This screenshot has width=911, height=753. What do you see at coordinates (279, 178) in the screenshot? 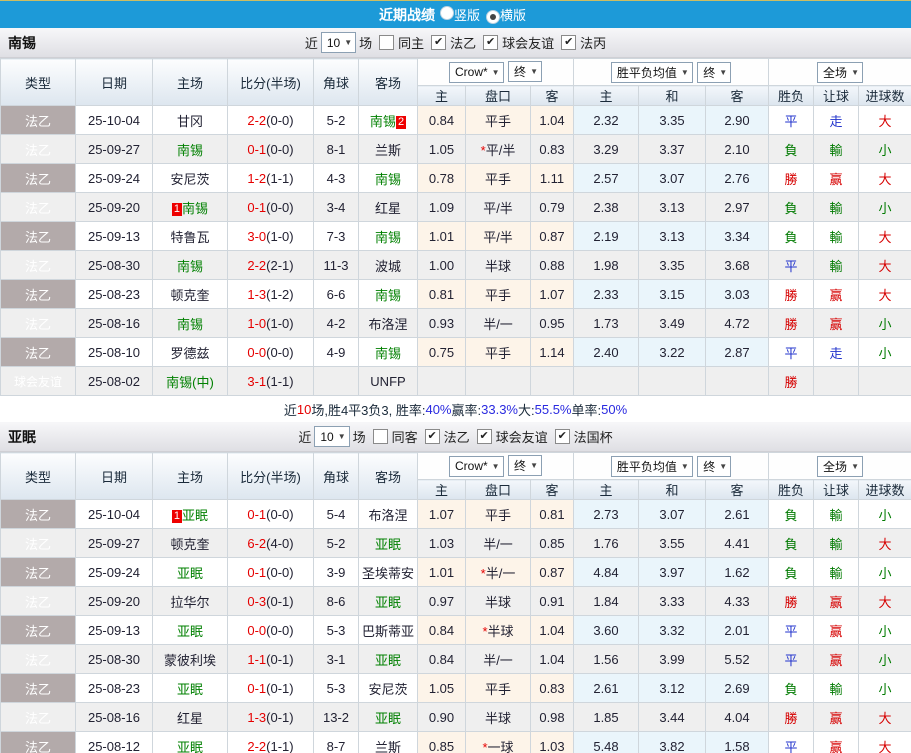
I see `halftime-score: (1-1)` at bounding box center [279, 178].